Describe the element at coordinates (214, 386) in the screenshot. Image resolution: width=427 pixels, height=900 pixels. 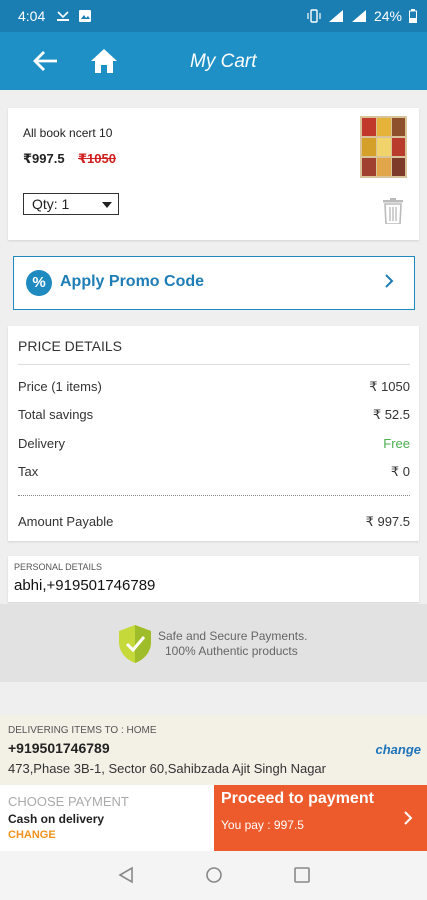
I see `price-row: Price (1 items) ₹ 1050` at that location.